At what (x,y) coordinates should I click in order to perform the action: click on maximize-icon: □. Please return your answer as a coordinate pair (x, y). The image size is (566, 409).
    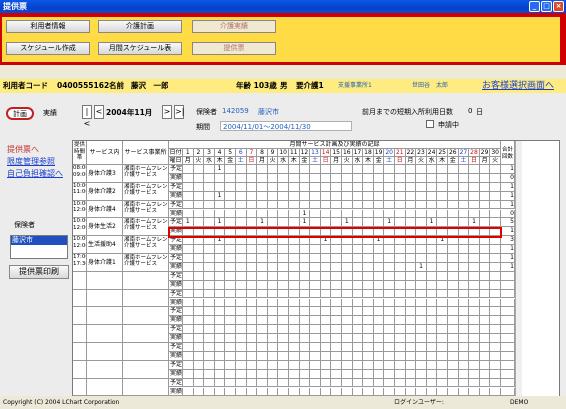
    Looking at the image, I should click on (546, 6).